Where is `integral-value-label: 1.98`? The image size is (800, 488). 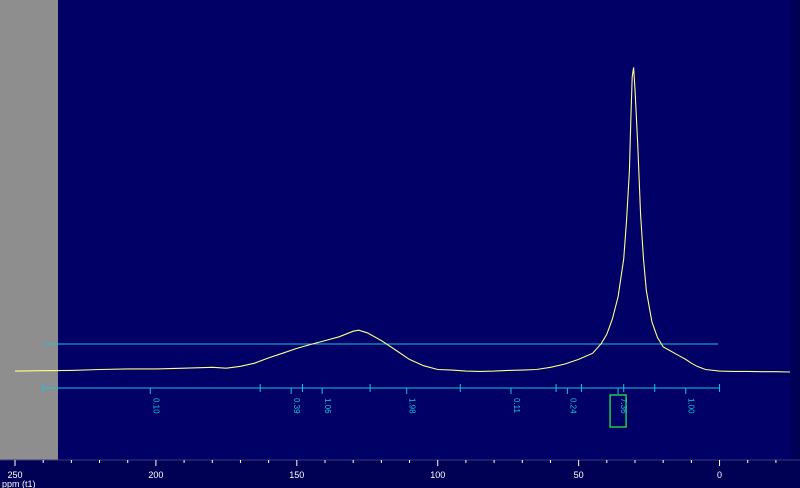 integral-value-label: 1.98 is located at coordinates (412, 406).